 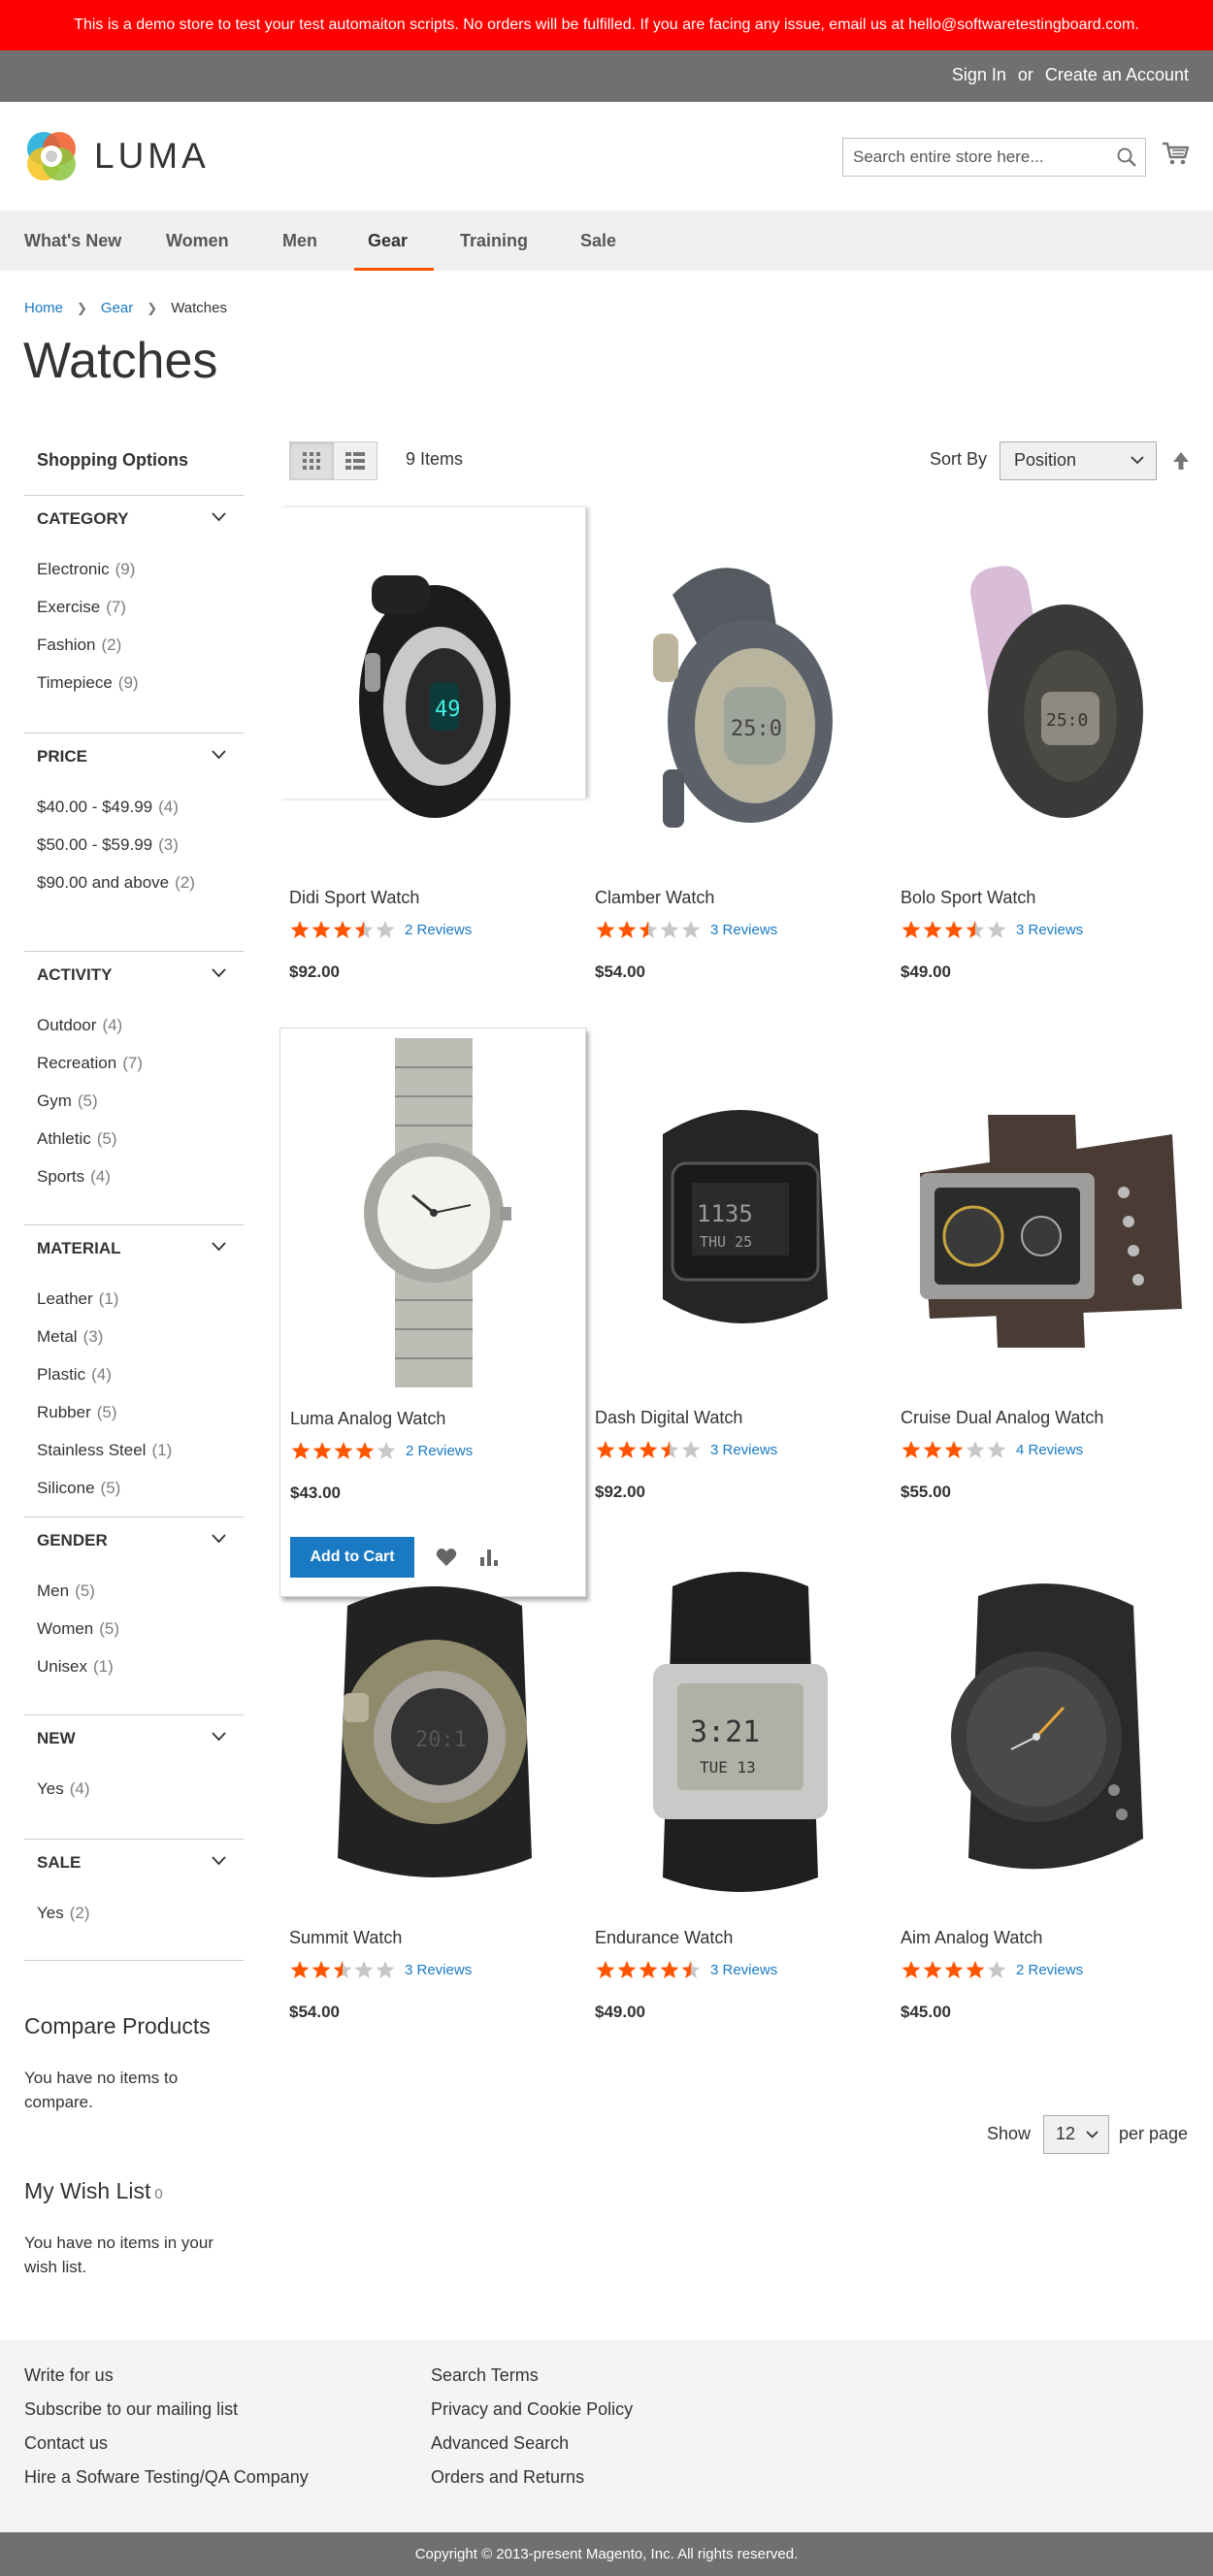 What do you see at coordinates (117, 308) in the screenshot?
I see `breadcrumb-gear: Gear` at bounding box center [117, 308].